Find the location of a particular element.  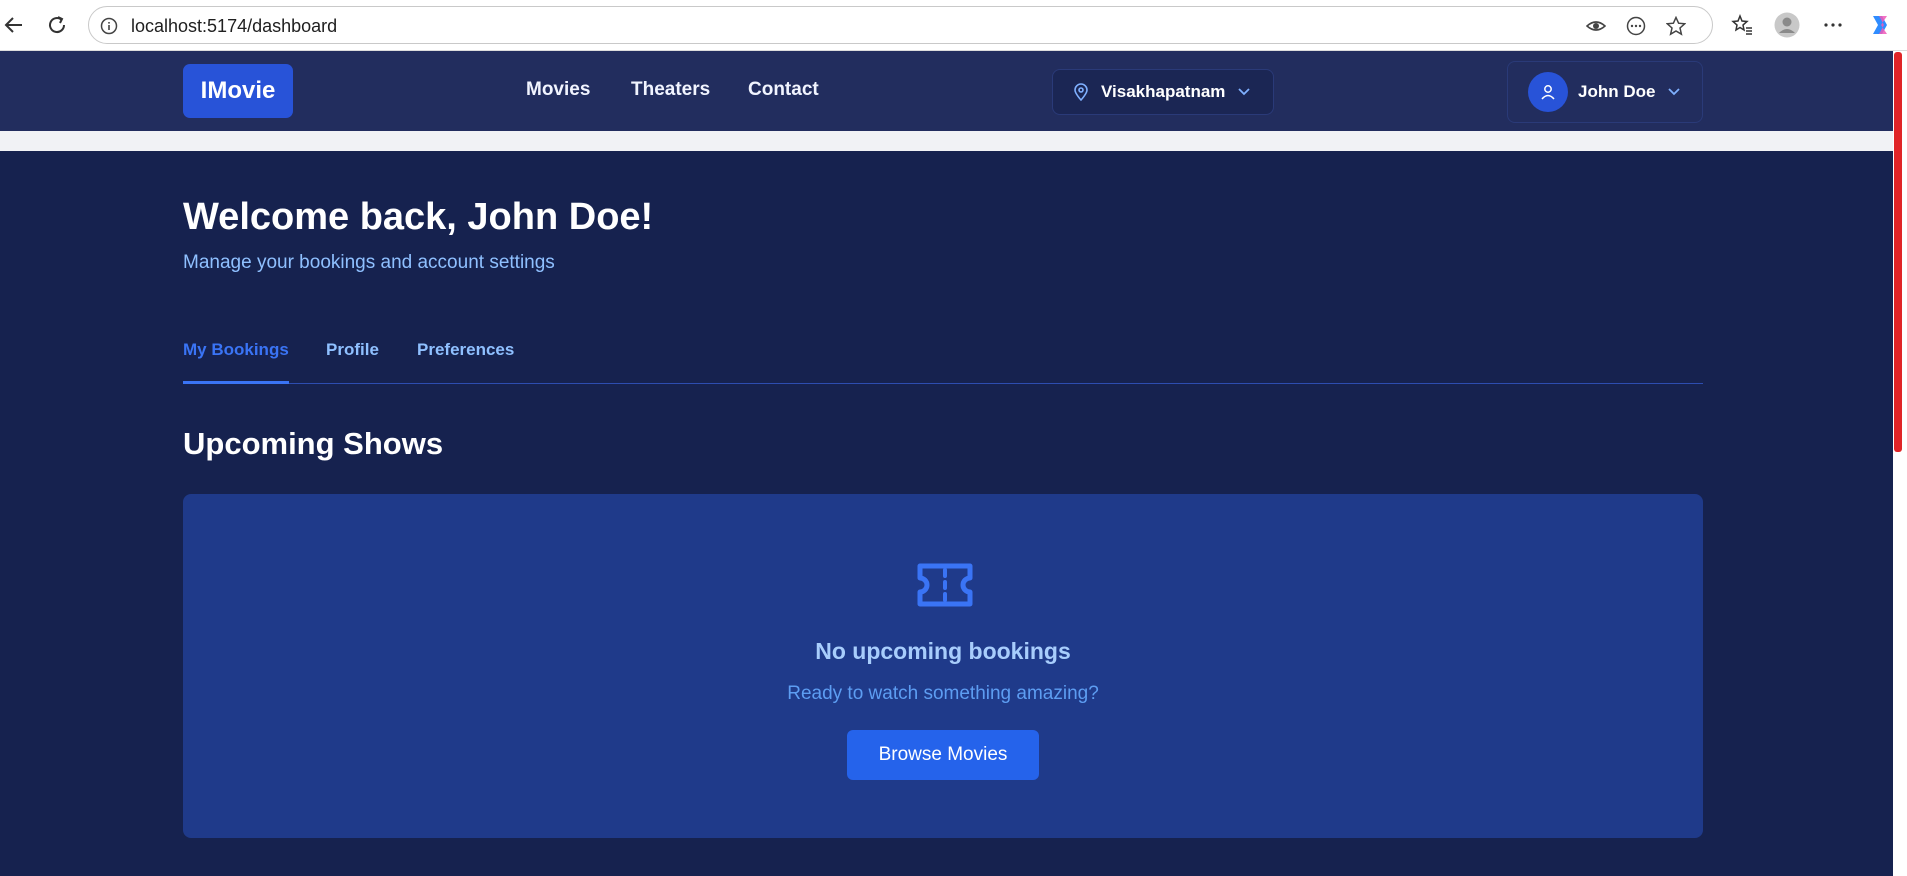

header-divider is located at coordinates (946, 141).